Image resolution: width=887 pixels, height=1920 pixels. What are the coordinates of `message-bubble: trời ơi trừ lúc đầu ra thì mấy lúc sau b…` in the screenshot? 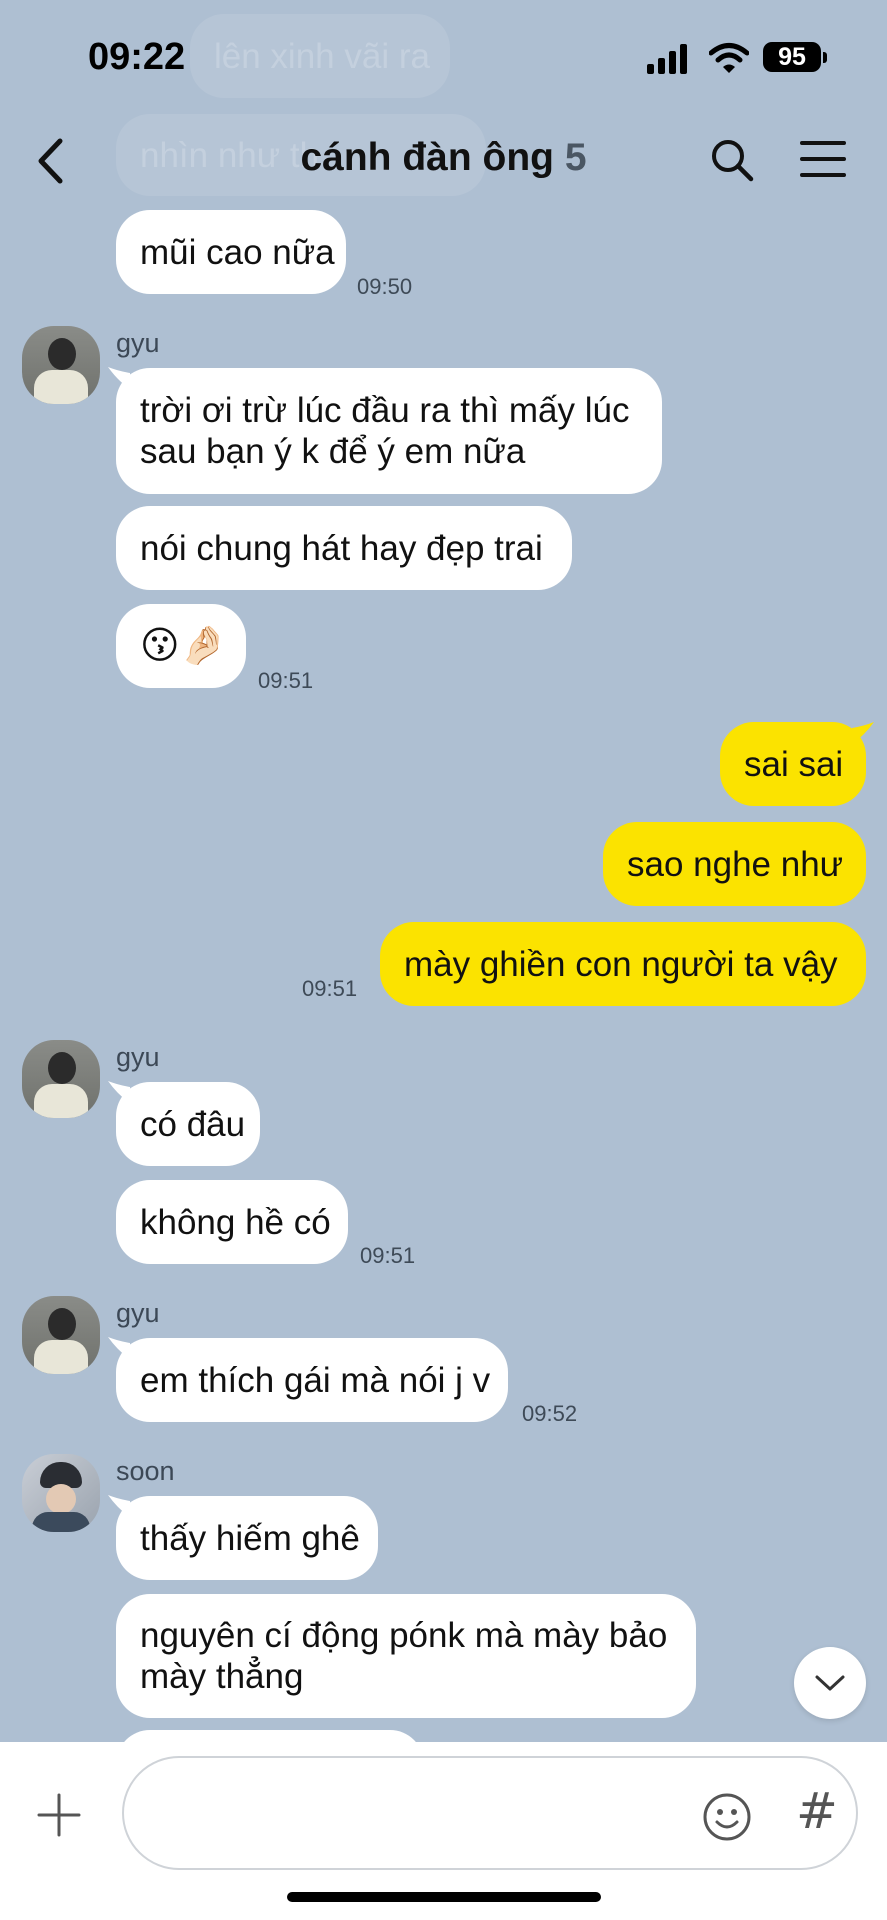 It's located at (389, 431).